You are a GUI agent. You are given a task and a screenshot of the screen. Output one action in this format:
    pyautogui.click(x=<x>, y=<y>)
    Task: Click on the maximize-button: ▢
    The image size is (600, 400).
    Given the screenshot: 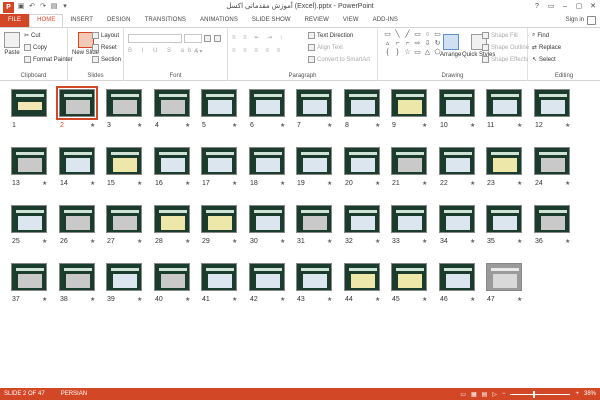 What is the action you would take?
    pyautogui.click(x=579, y=7)
    